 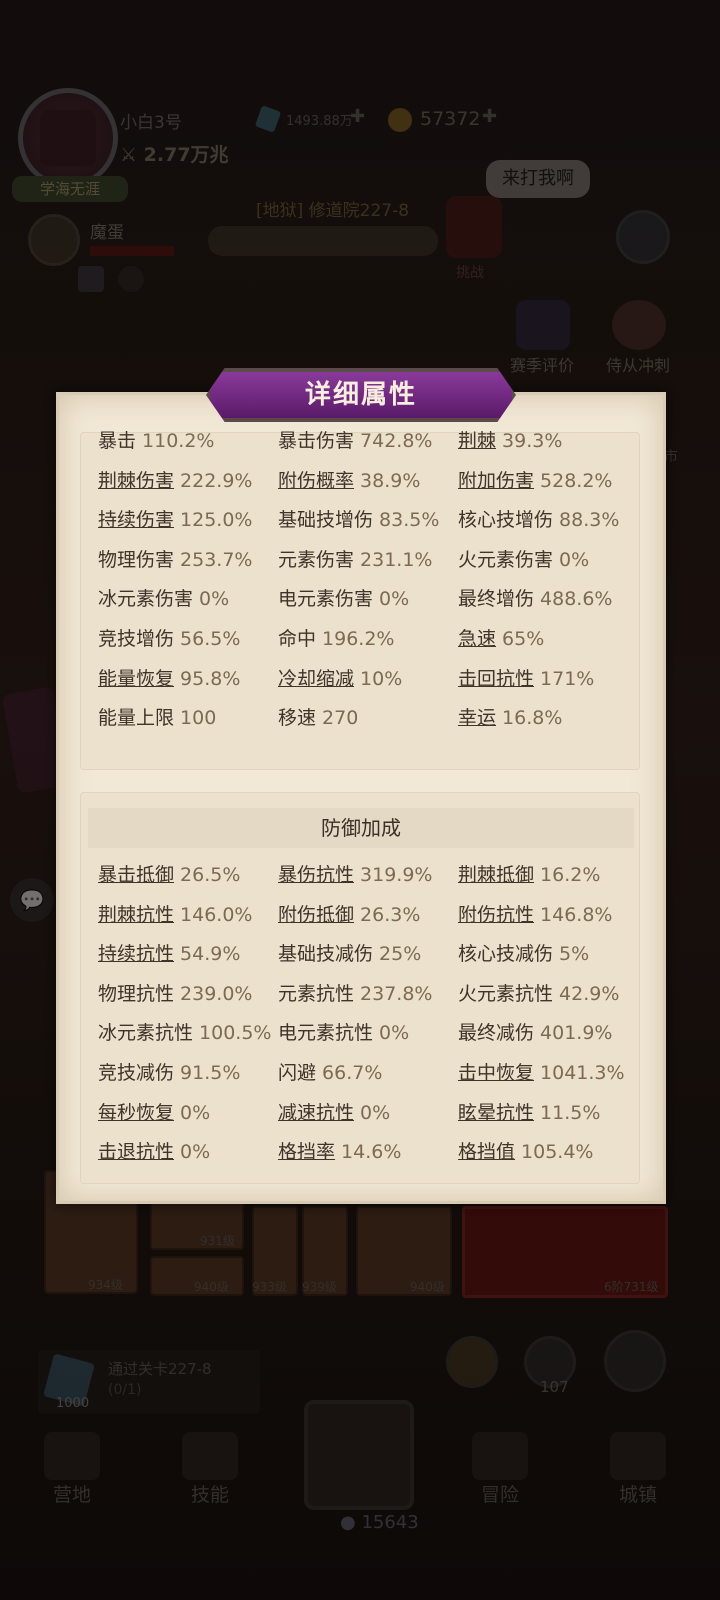 I want to click on stat-value: 488.6%, so click(x=576, y=599).